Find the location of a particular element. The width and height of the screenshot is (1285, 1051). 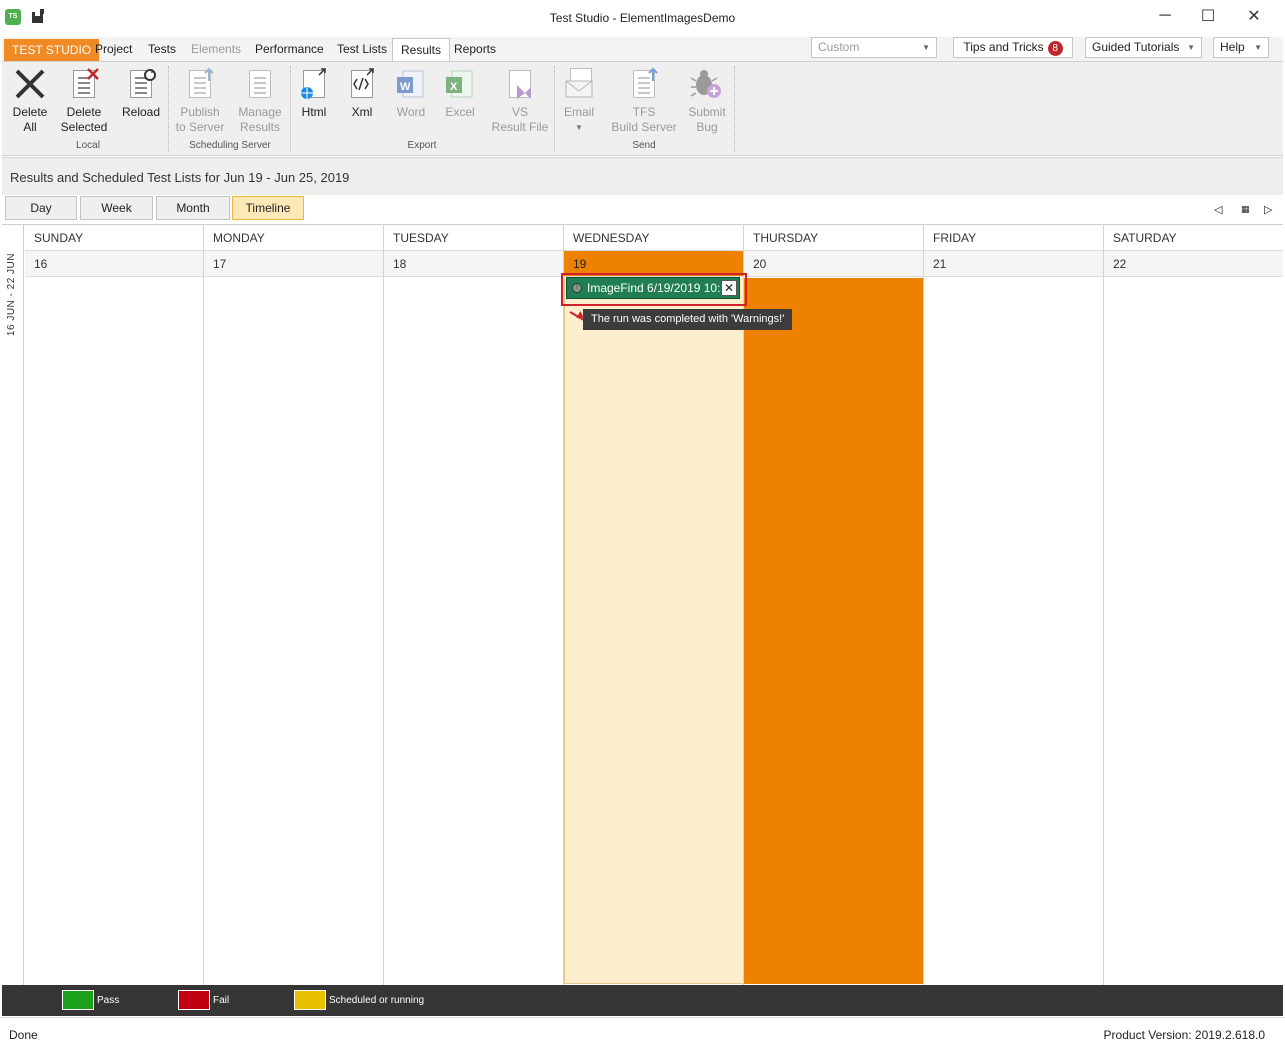

excel-icon: X is located at coordinates (460, 84).